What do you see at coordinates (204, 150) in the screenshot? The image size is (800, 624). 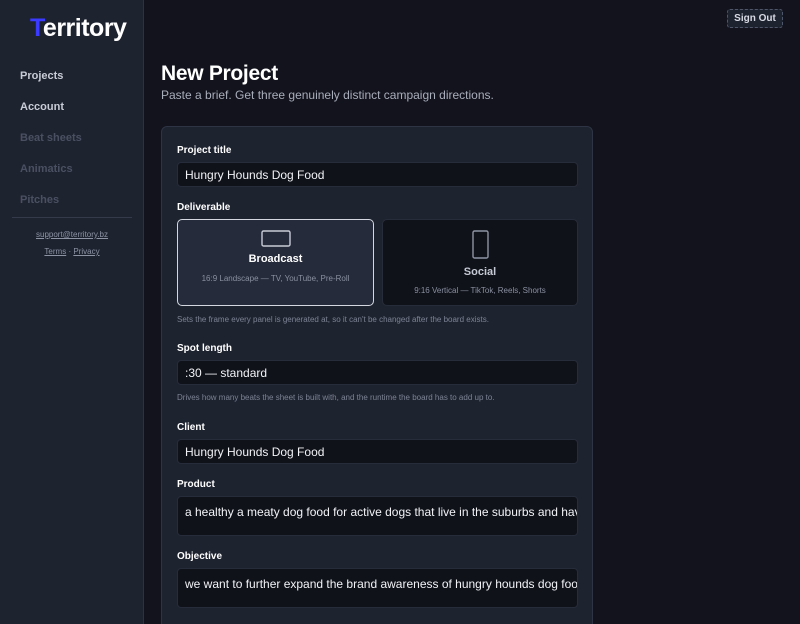 I see `project-title-label: Project title` at bounding box center [204, 150].